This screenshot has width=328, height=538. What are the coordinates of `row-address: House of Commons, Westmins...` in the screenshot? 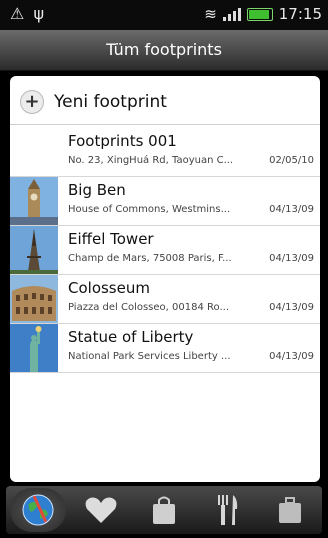 It's located at (149, 209).